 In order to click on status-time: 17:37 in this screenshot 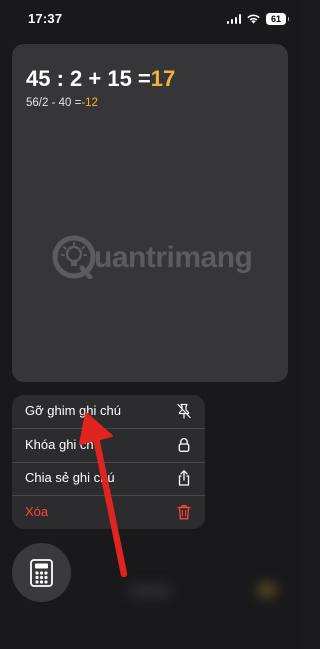, I will do `click(45, 18)`.